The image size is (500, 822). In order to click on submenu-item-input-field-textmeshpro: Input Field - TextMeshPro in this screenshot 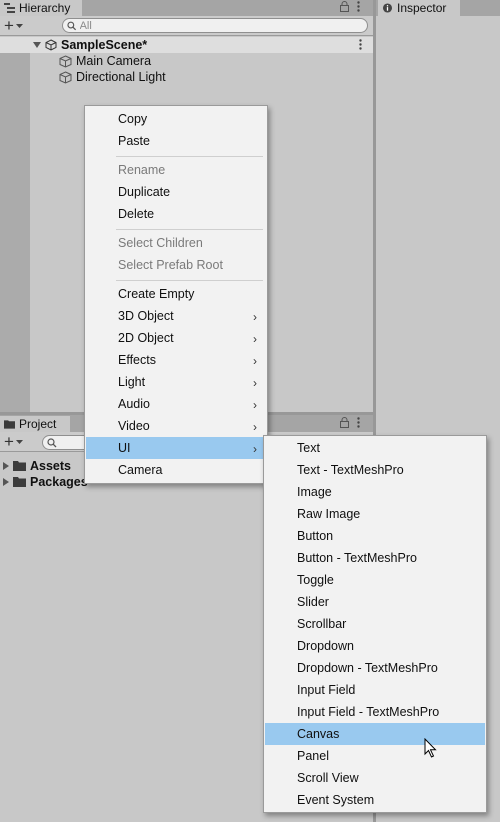, I will do `click(375, 712)`.